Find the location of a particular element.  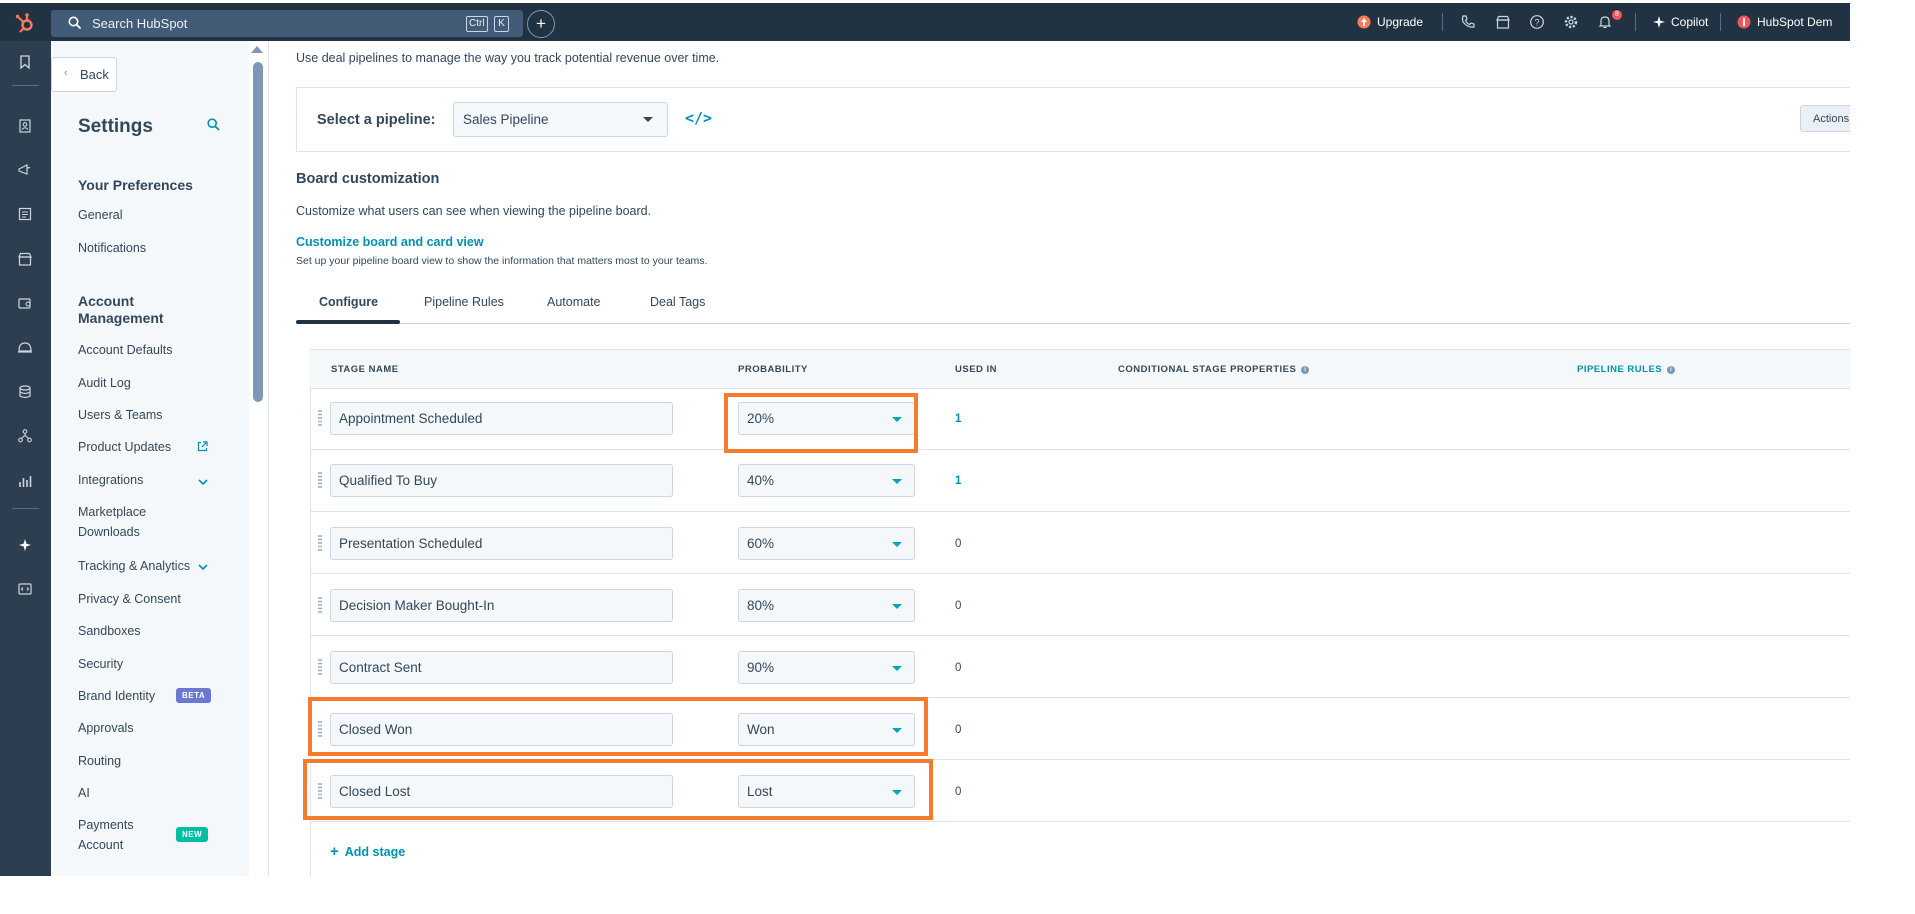

automation-icon is located at coordinates (25, 436).